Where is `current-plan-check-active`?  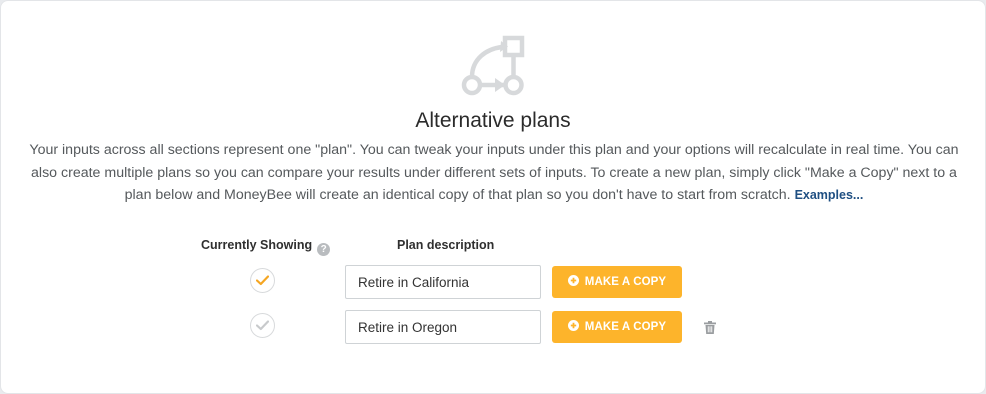
current-plan-check-active is located at coordinates (262, 280).